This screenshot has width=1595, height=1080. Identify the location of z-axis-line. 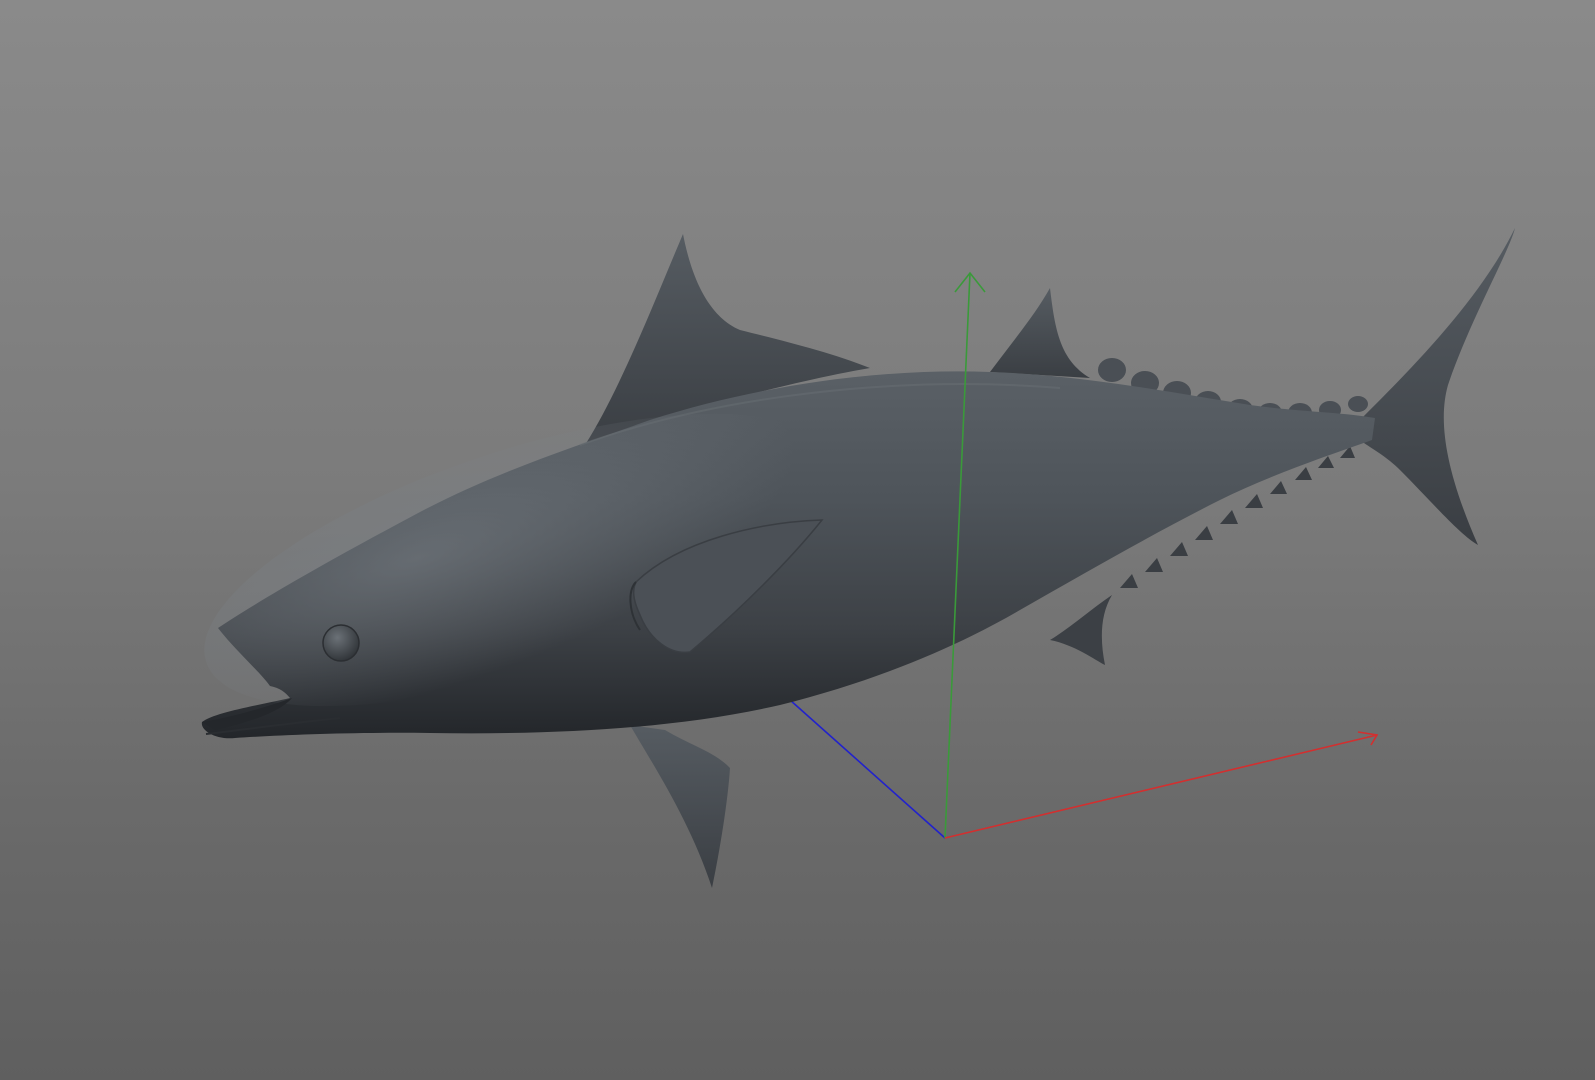
(867, 769).